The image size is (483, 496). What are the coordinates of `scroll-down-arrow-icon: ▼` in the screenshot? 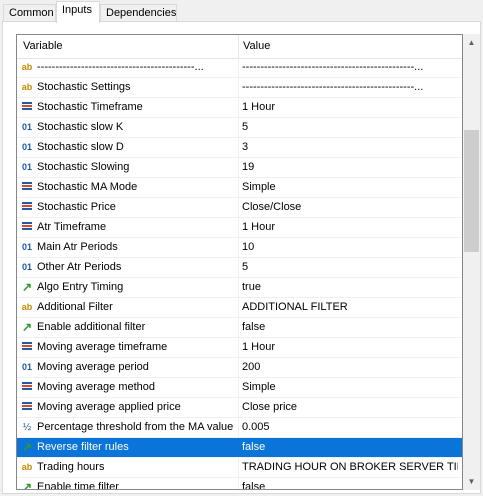 It's located at (471, 481).